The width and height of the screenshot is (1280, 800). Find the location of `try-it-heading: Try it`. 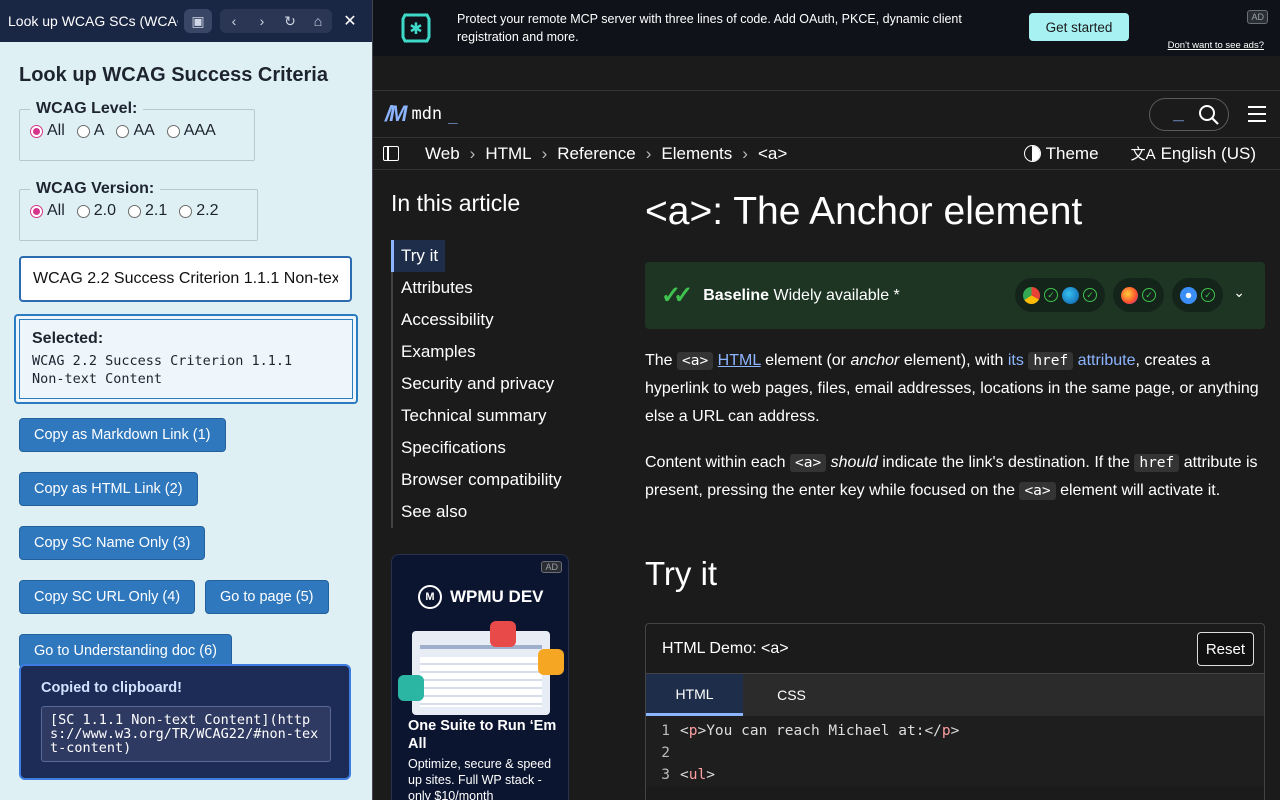

try-it-heading: Try it is located at coordinates (681, 573).